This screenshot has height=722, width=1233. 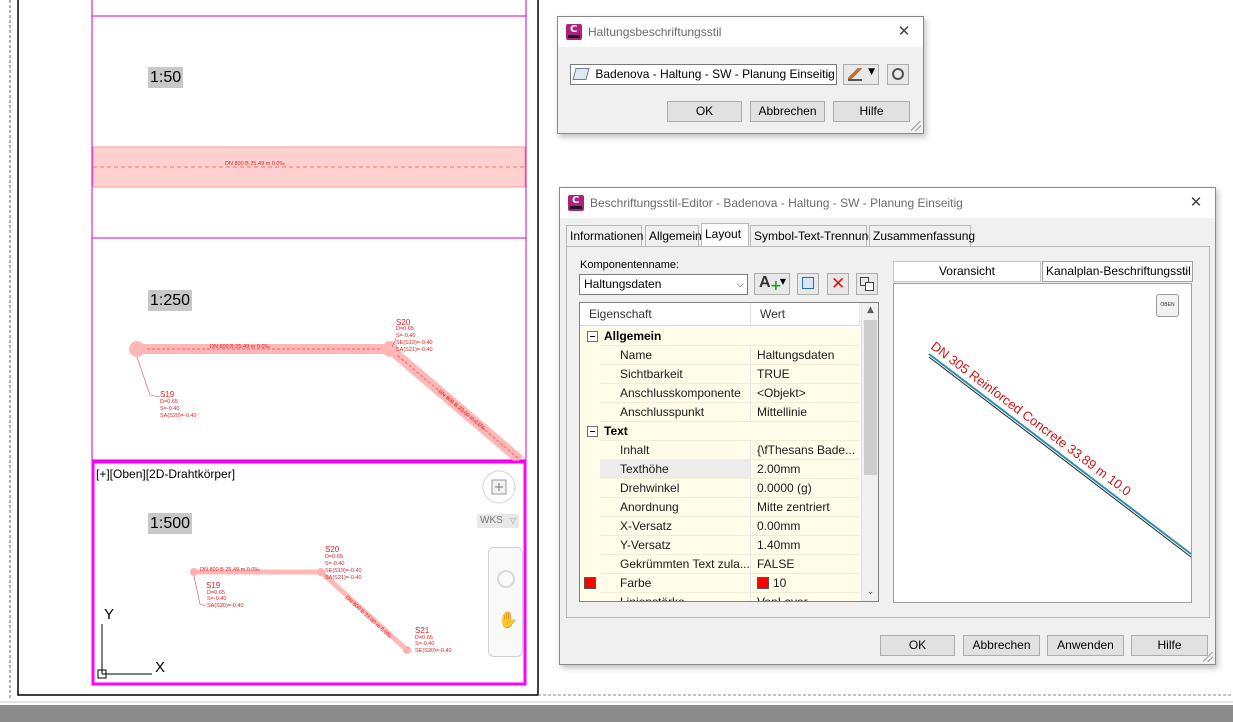 What do you see at coordinates (405, 336) in the screenshot?
I see `v2-s20-l2: S=-0.40` at bounding box center [405, 336].